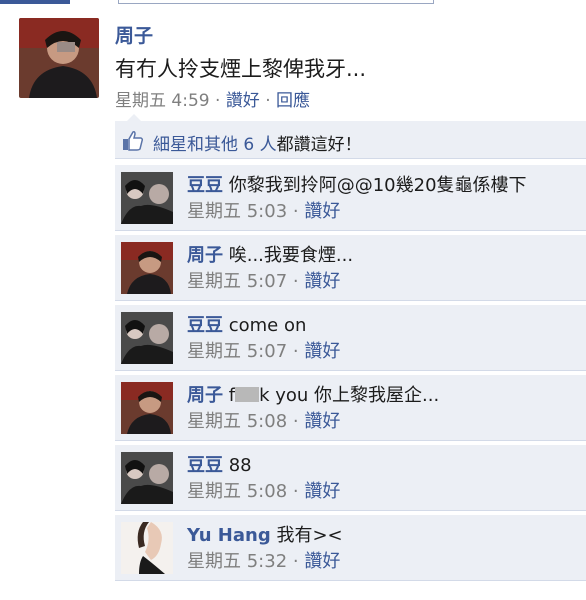  I want to click on likes-summary: 細星和其他 6 人都讚這好！, so click(350, 136).